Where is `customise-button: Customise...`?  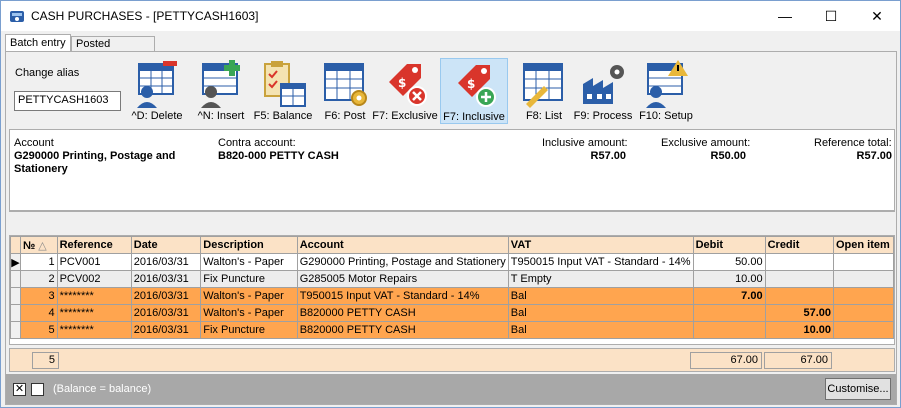
customise-button: Customise... is located at coordinates (858, 389).